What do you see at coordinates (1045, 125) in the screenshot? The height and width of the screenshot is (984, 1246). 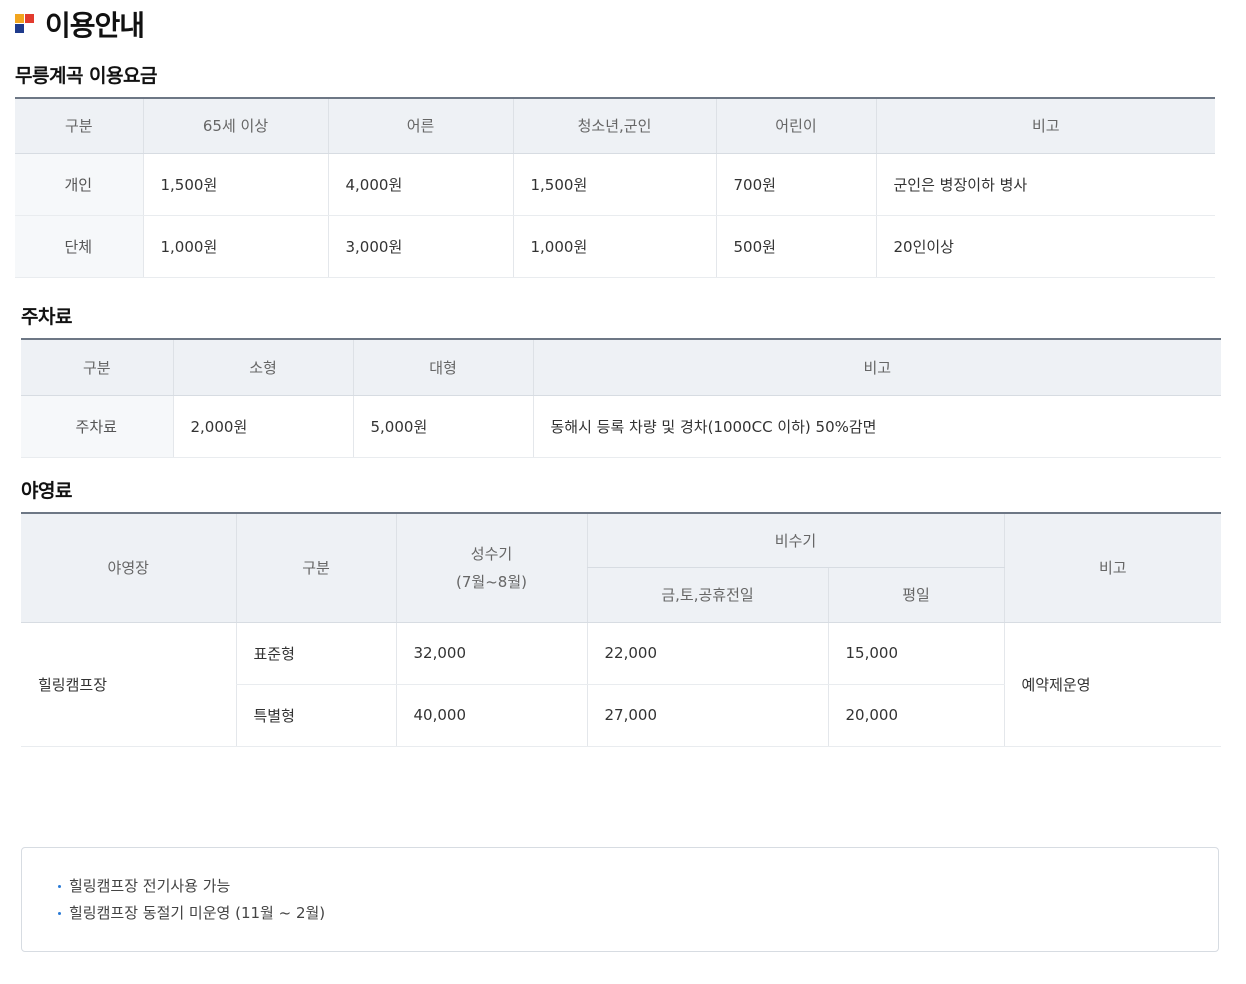 I see `fee-header-note: 비고` at bounding box center [1045, 125].